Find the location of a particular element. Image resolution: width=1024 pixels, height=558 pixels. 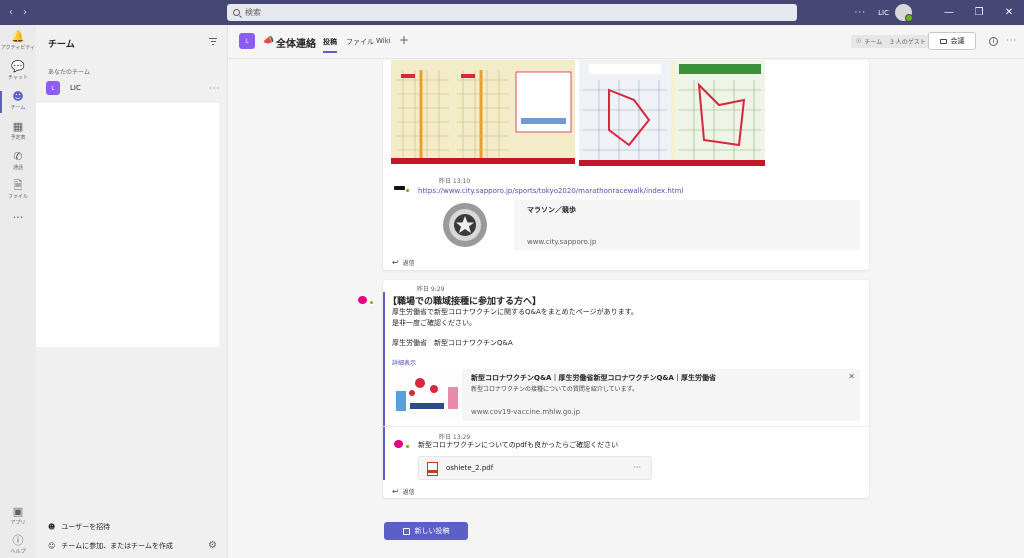

preview-thumbnail is located at coordinates (465, 225).